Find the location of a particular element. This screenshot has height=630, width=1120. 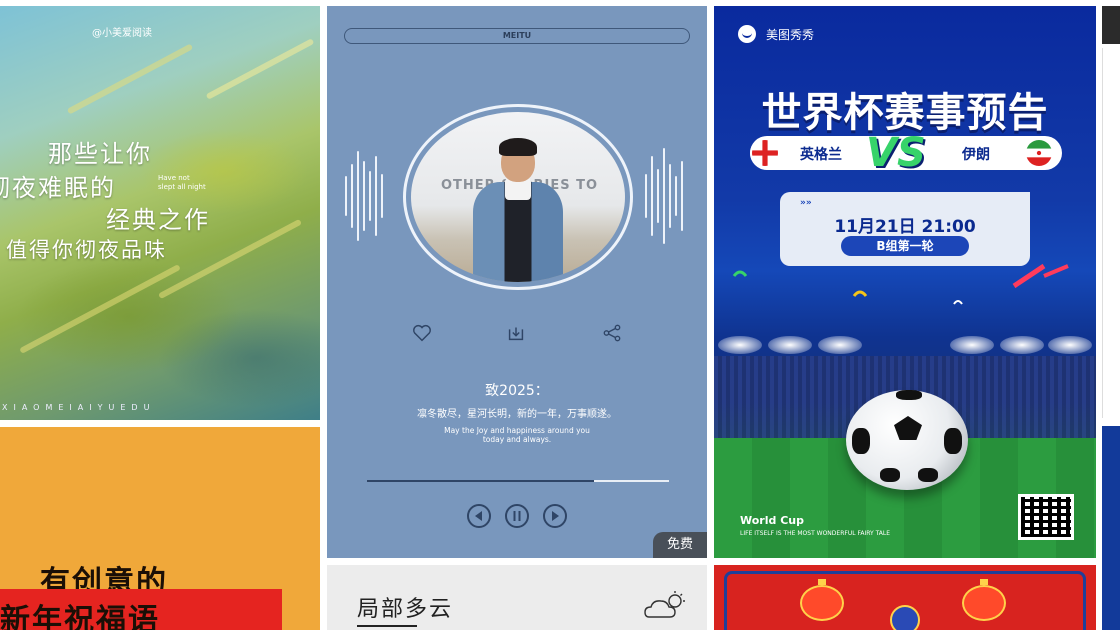

team-left: 英格兰 is located at coordinates (821, 155).